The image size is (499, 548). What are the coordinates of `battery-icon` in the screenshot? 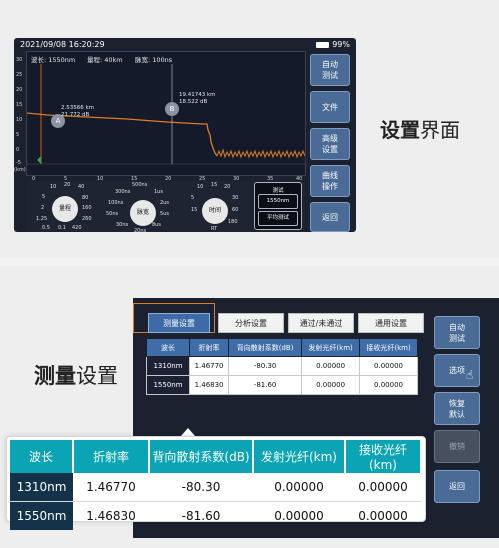 It's located at (323, 44).